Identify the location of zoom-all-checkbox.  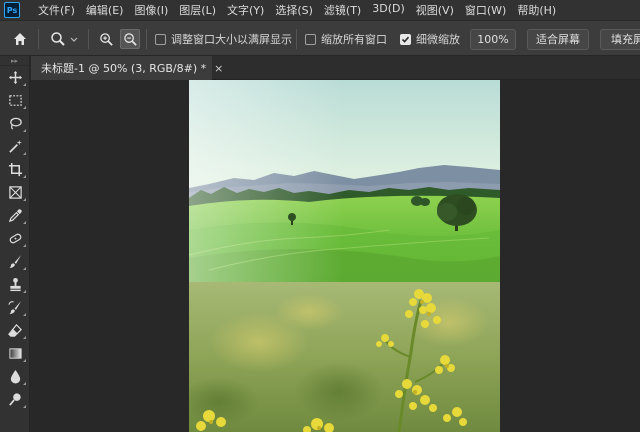
(310, 39).